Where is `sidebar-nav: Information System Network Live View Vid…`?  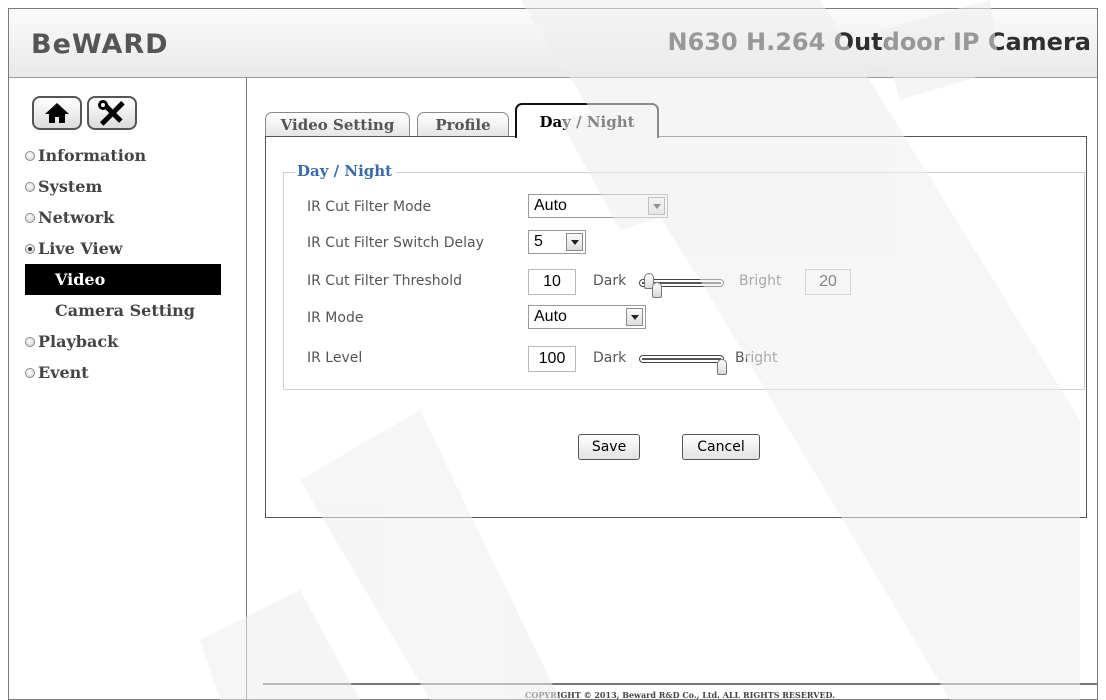 sidebar-nav: Information System Network Live View Vid… is located at coordinates (123, 264).